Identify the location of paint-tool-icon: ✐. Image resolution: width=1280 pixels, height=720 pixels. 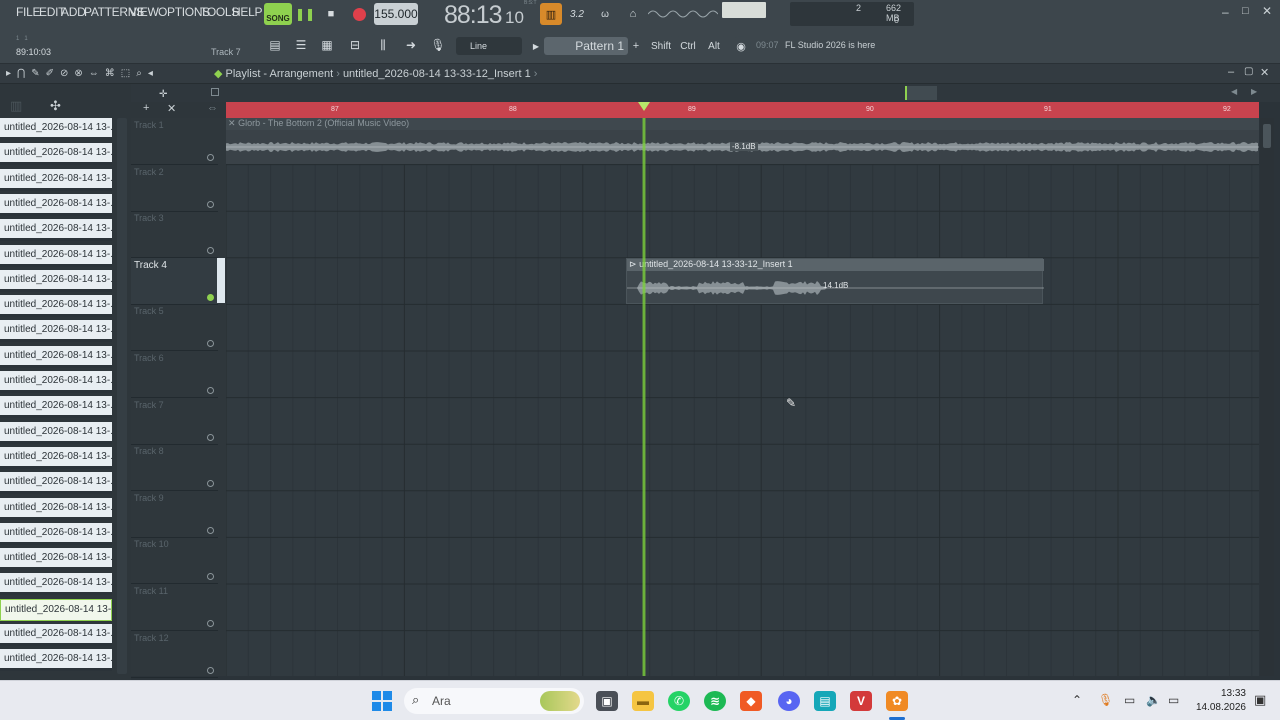
(53, 73).